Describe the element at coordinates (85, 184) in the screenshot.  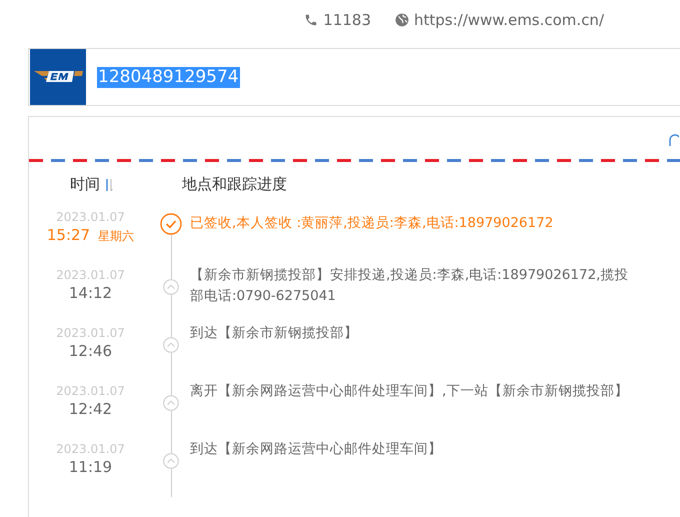
I see `column-header: 时间` at that location.